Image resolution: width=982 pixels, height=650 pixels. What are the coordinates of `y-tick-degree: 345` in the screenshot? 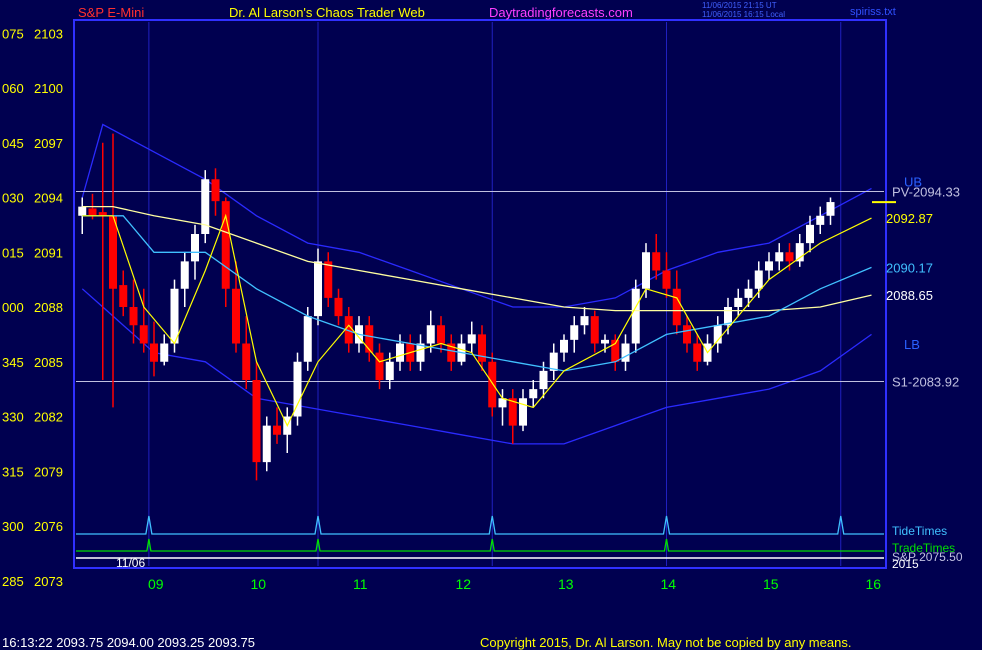 It's located at (13, 362).